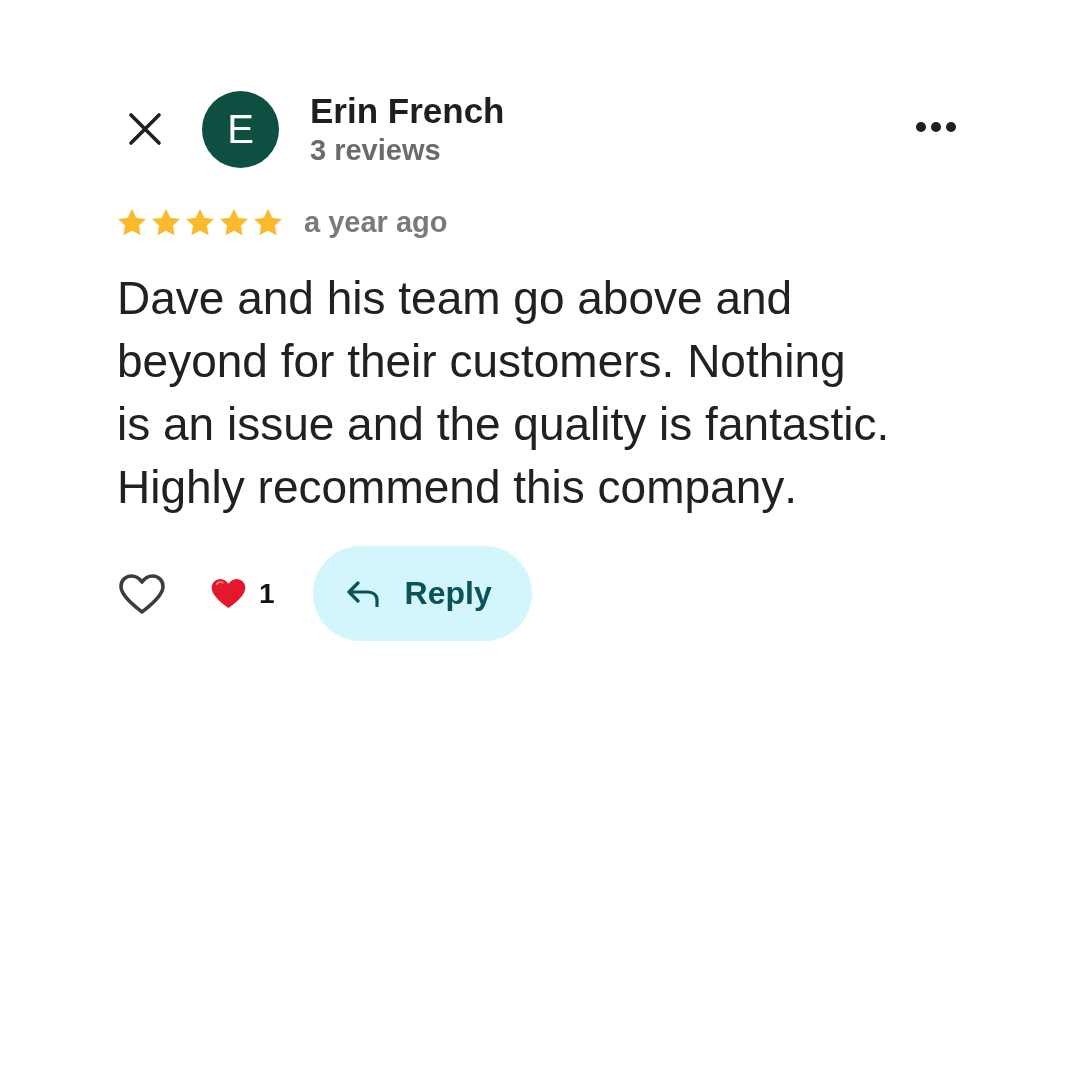 The image size is (1080, 1080). What do you see at coordinates (362, 593) in the screenshot?
I see `reply-arrow-icon` at bounding box center [362, 593].